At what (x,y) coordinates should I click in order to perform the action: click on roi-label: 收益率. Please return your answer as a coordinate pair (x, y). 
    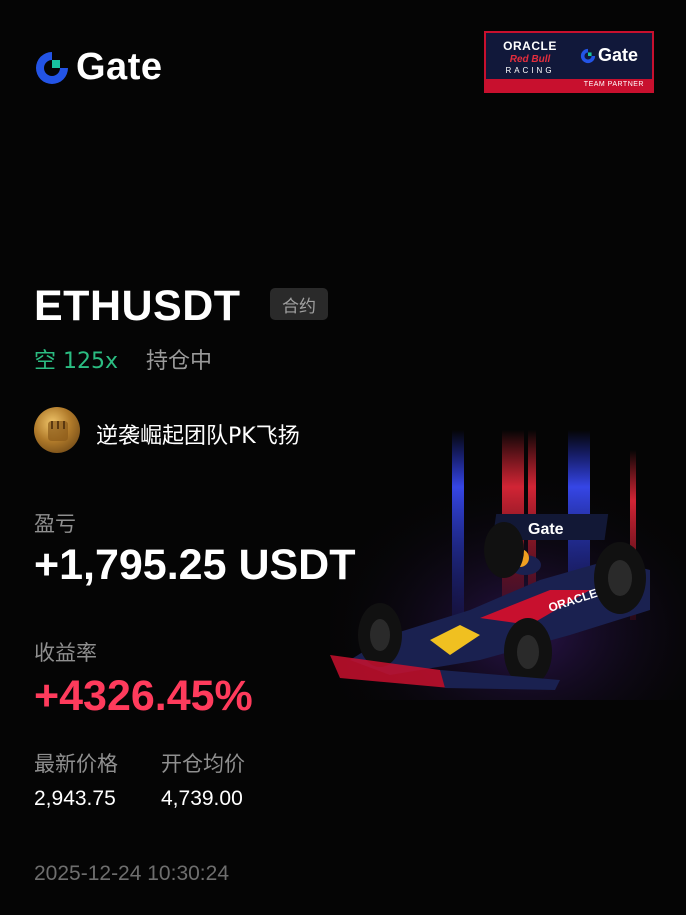
    Looking at the image, I should click on (65, 653).